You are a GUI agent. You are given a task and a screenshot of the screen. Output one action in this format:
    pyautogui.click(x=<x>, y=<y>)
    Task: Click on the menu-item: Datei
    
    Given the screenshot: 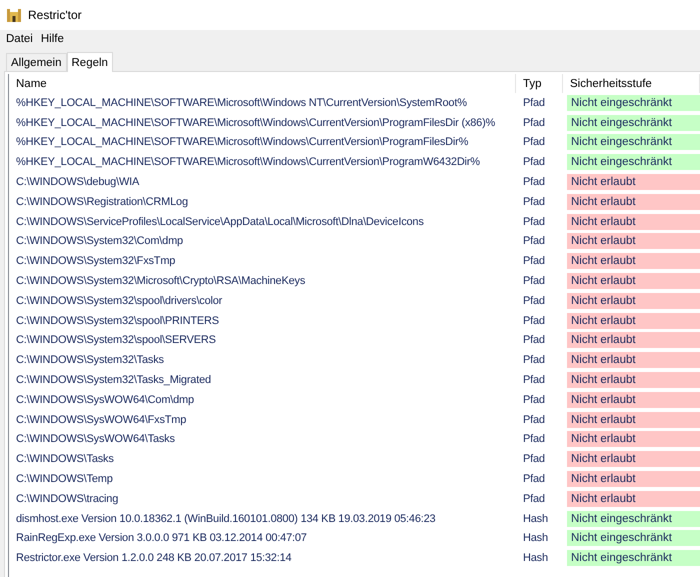 What is the action you would take?
    pyautogui.click(x=19, y=38)
    